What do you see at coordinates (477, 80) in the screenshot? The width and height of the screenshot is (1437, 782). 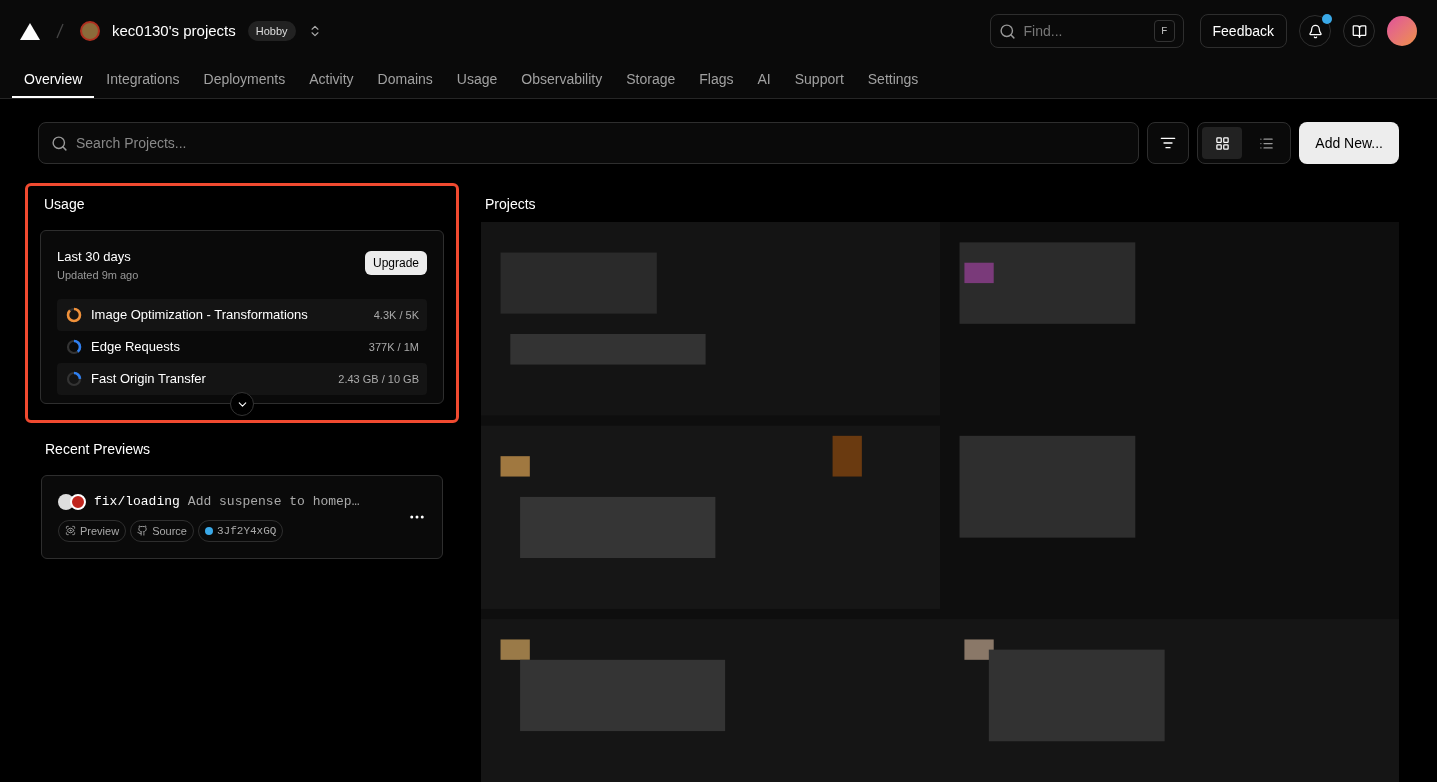 I see `nav-tab: Usage` at bounding box center [477, 80].